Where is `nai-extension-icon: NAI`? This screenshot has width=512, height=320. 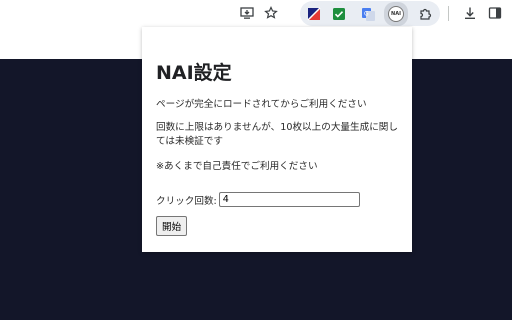 nai-extension-icon: NAI is located at coordinates (396, 14).